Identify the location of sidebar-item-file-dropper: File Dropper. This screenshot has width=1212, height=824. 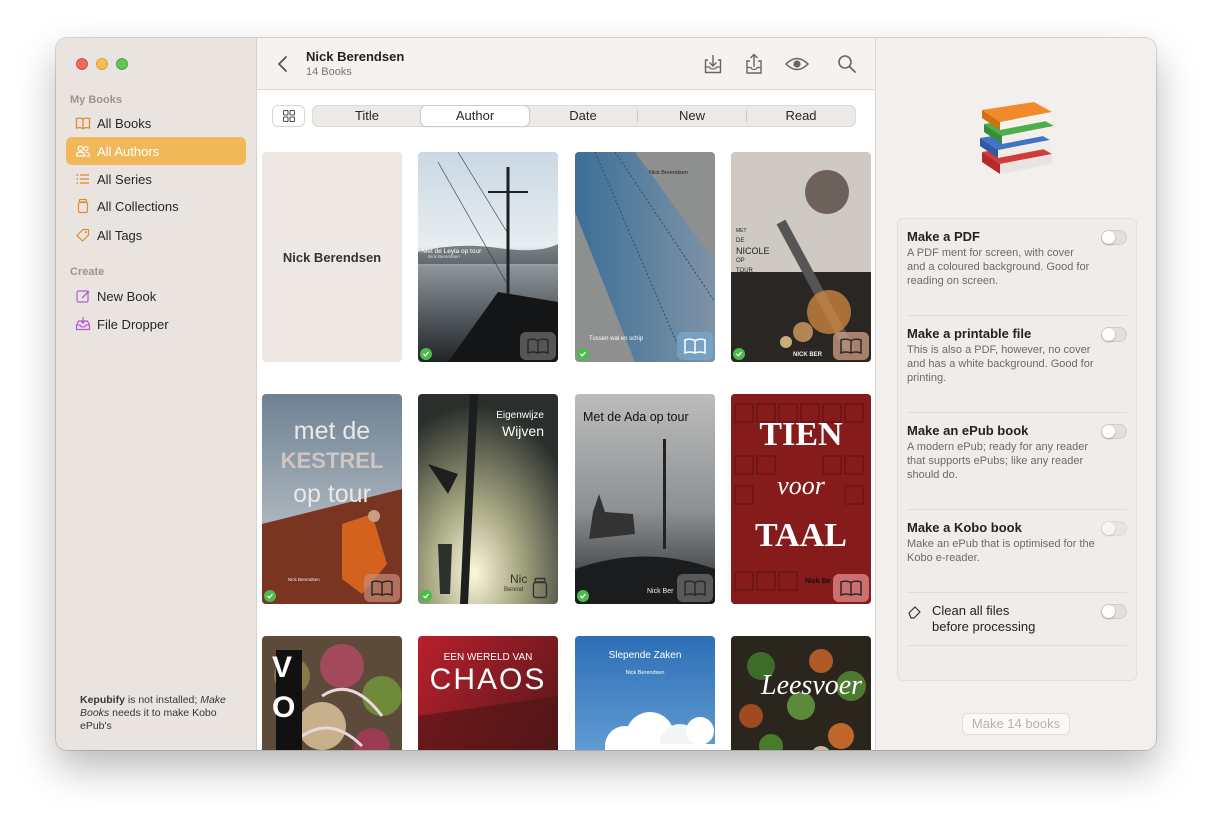
(156, 324).